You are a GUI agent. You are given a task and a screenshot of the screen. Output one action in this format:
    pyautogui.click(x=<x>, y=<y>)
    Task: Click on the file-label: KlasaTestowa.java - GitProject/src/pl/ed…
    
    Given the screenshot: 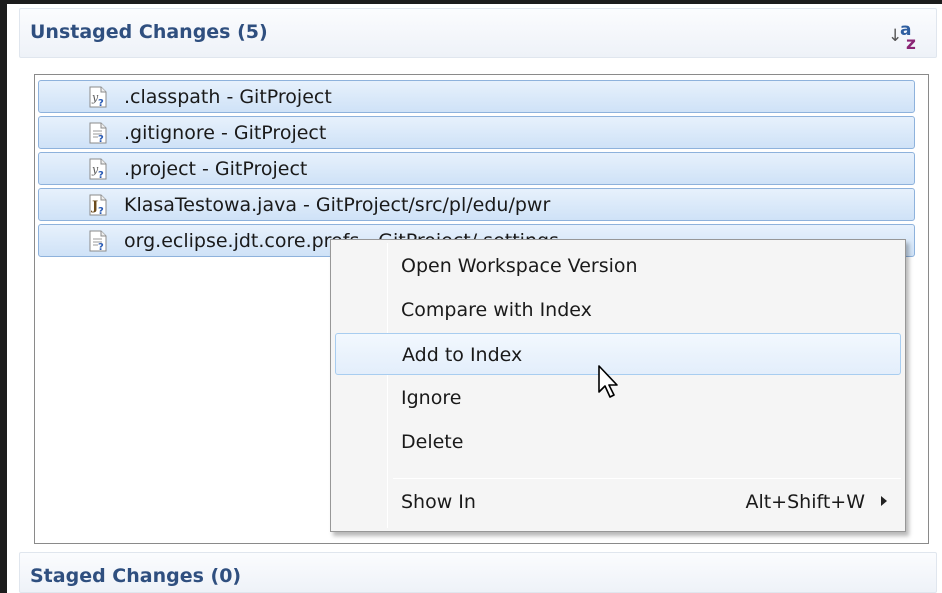 What is the action you would take?
    pyautogui.click(x=337, y=205)
    